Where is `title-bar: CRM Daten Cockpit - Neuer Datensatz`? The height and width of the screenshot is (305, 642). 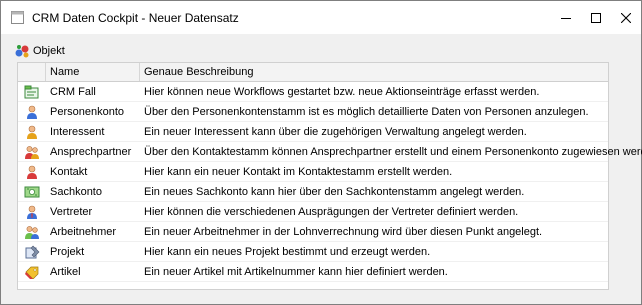
title-bar: CRM Daten Cockpit - Neuer Datensatz is located at coordinates (321, 17).